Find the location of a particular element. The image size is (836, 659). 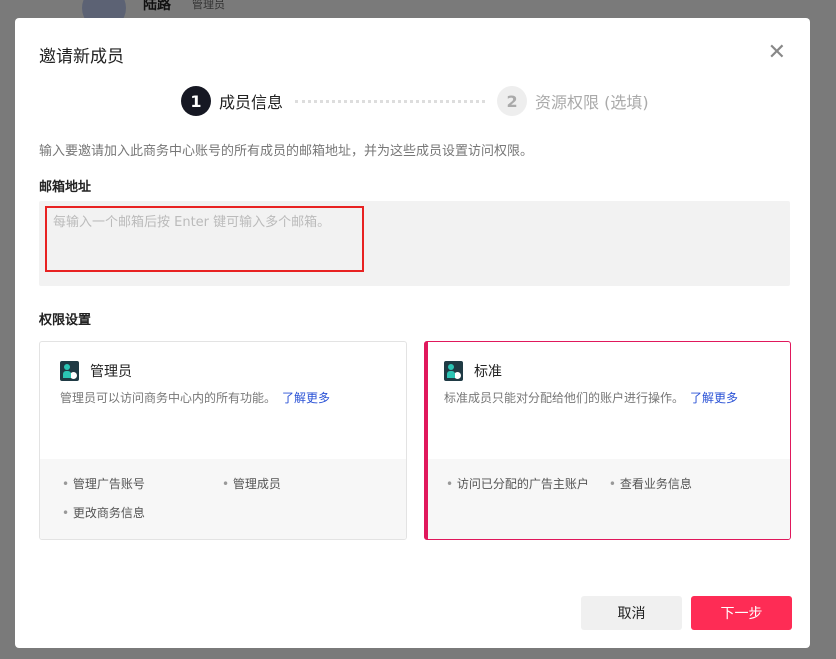

email-label: 邮箱地址 is located at coordinates (65, 187).